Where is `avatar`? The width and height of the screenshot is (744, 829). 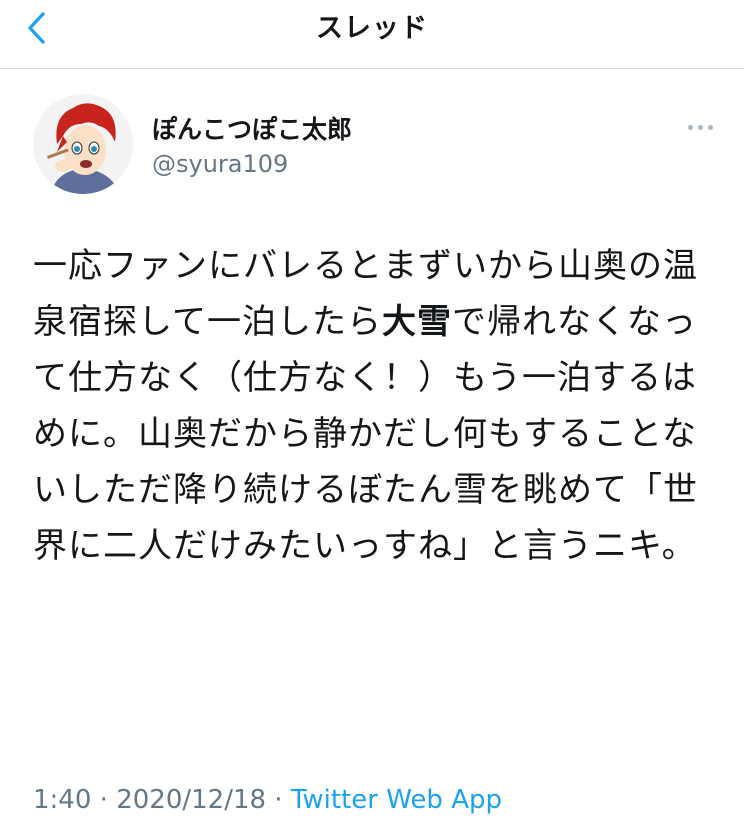 avatar is located at coordinates (83, 144).